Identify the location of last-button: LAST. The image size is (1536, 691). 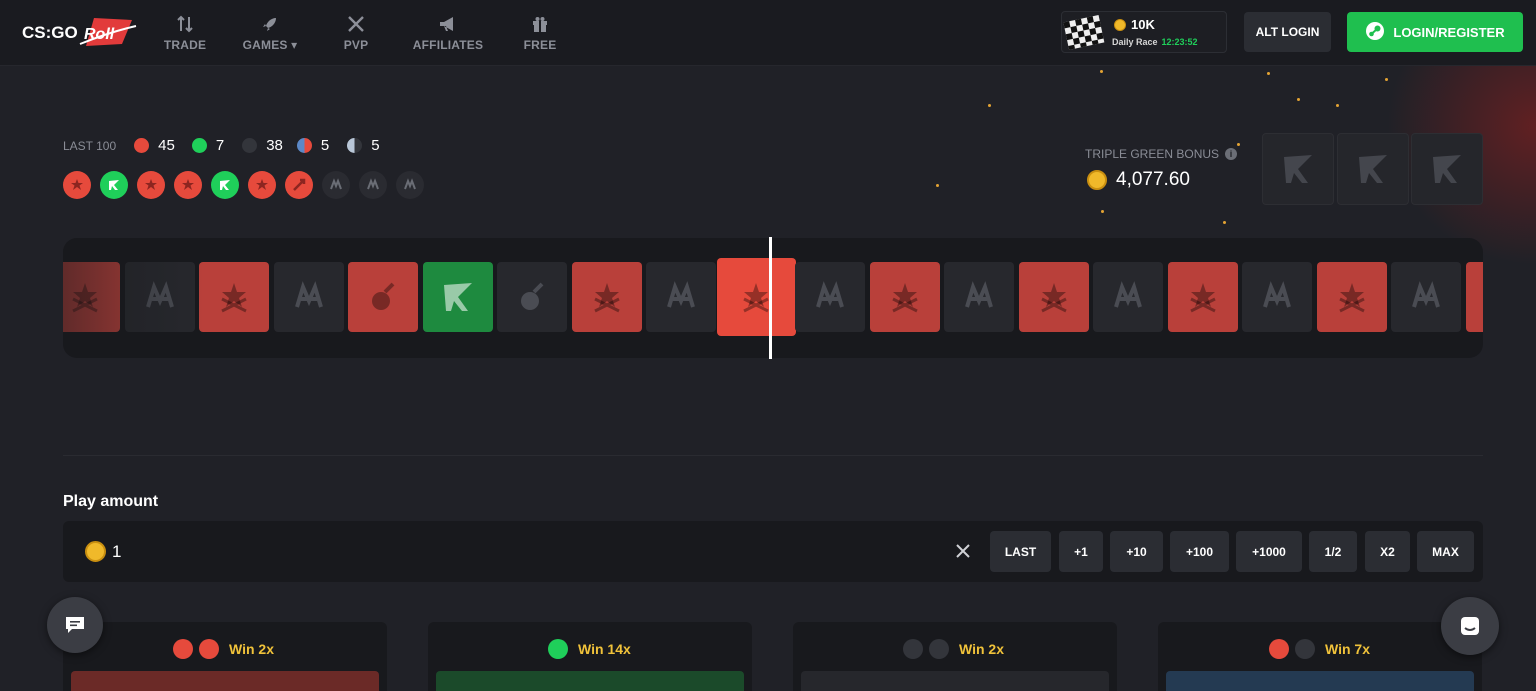
(1020, 551).